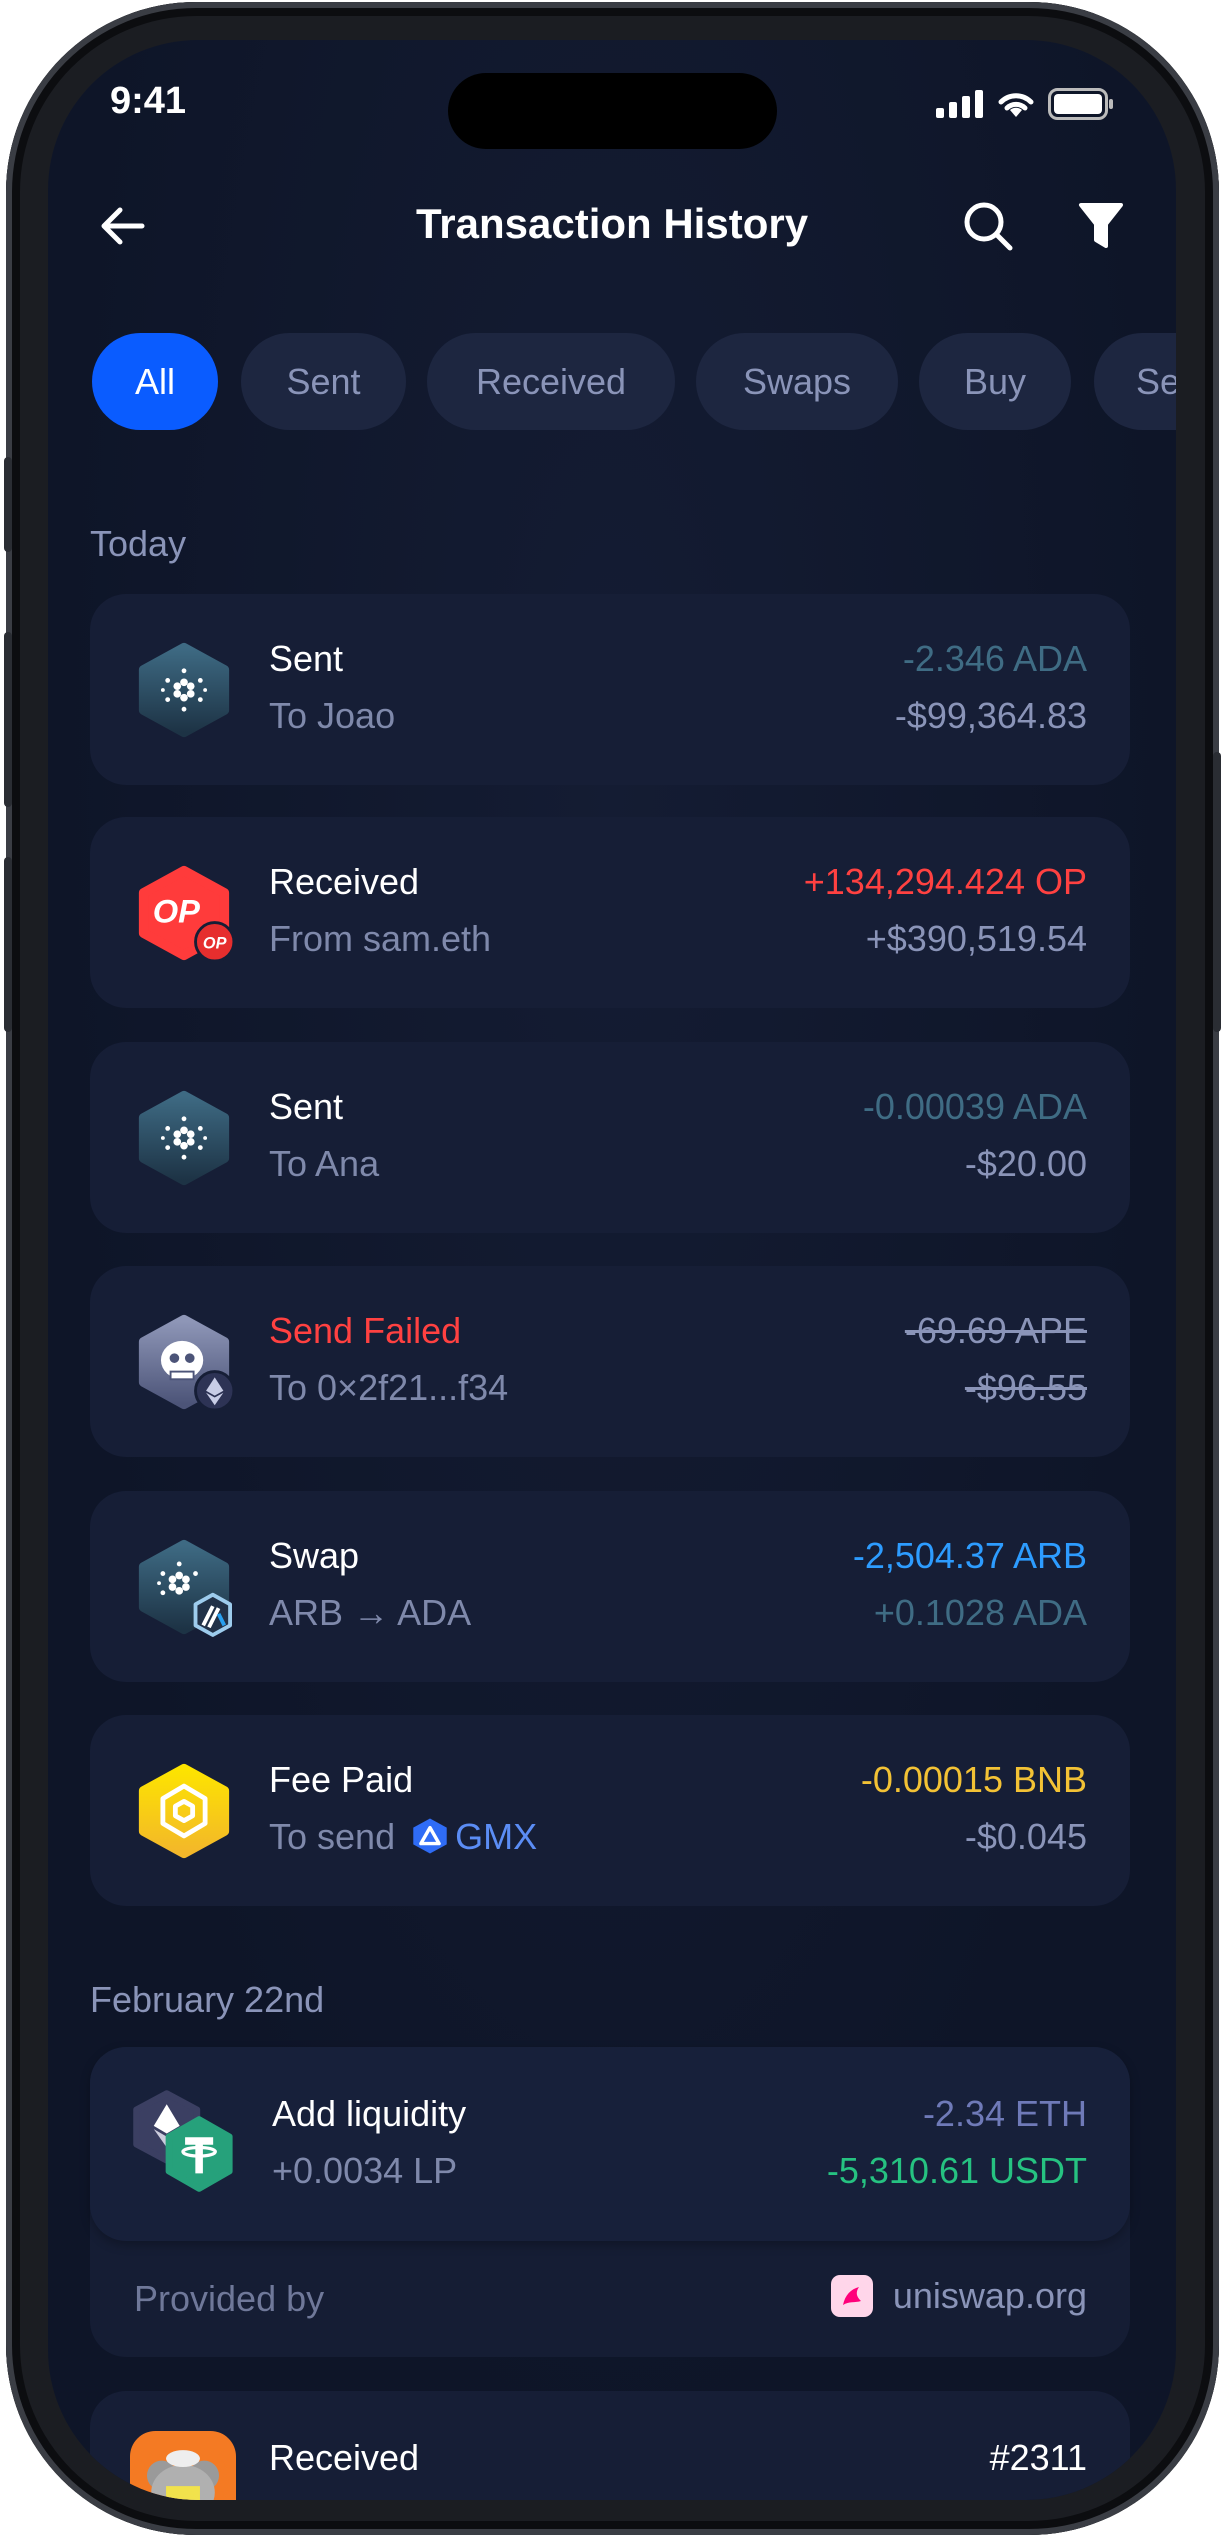 The width and height of the screenshot is (1225, 2537). What do you see at coordinates (332, 1836) in the screenshot?
I see `fee-purpose: To send` at bounding box center [332, 1836].